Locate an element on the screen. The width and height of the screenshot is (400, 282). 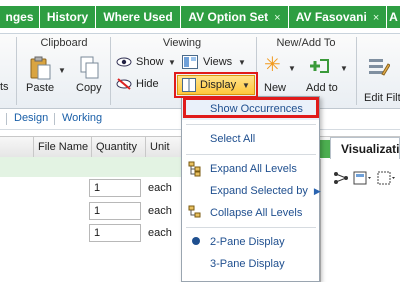
menu-item-label: Expand Selected by is located at coordinates (259, 191).